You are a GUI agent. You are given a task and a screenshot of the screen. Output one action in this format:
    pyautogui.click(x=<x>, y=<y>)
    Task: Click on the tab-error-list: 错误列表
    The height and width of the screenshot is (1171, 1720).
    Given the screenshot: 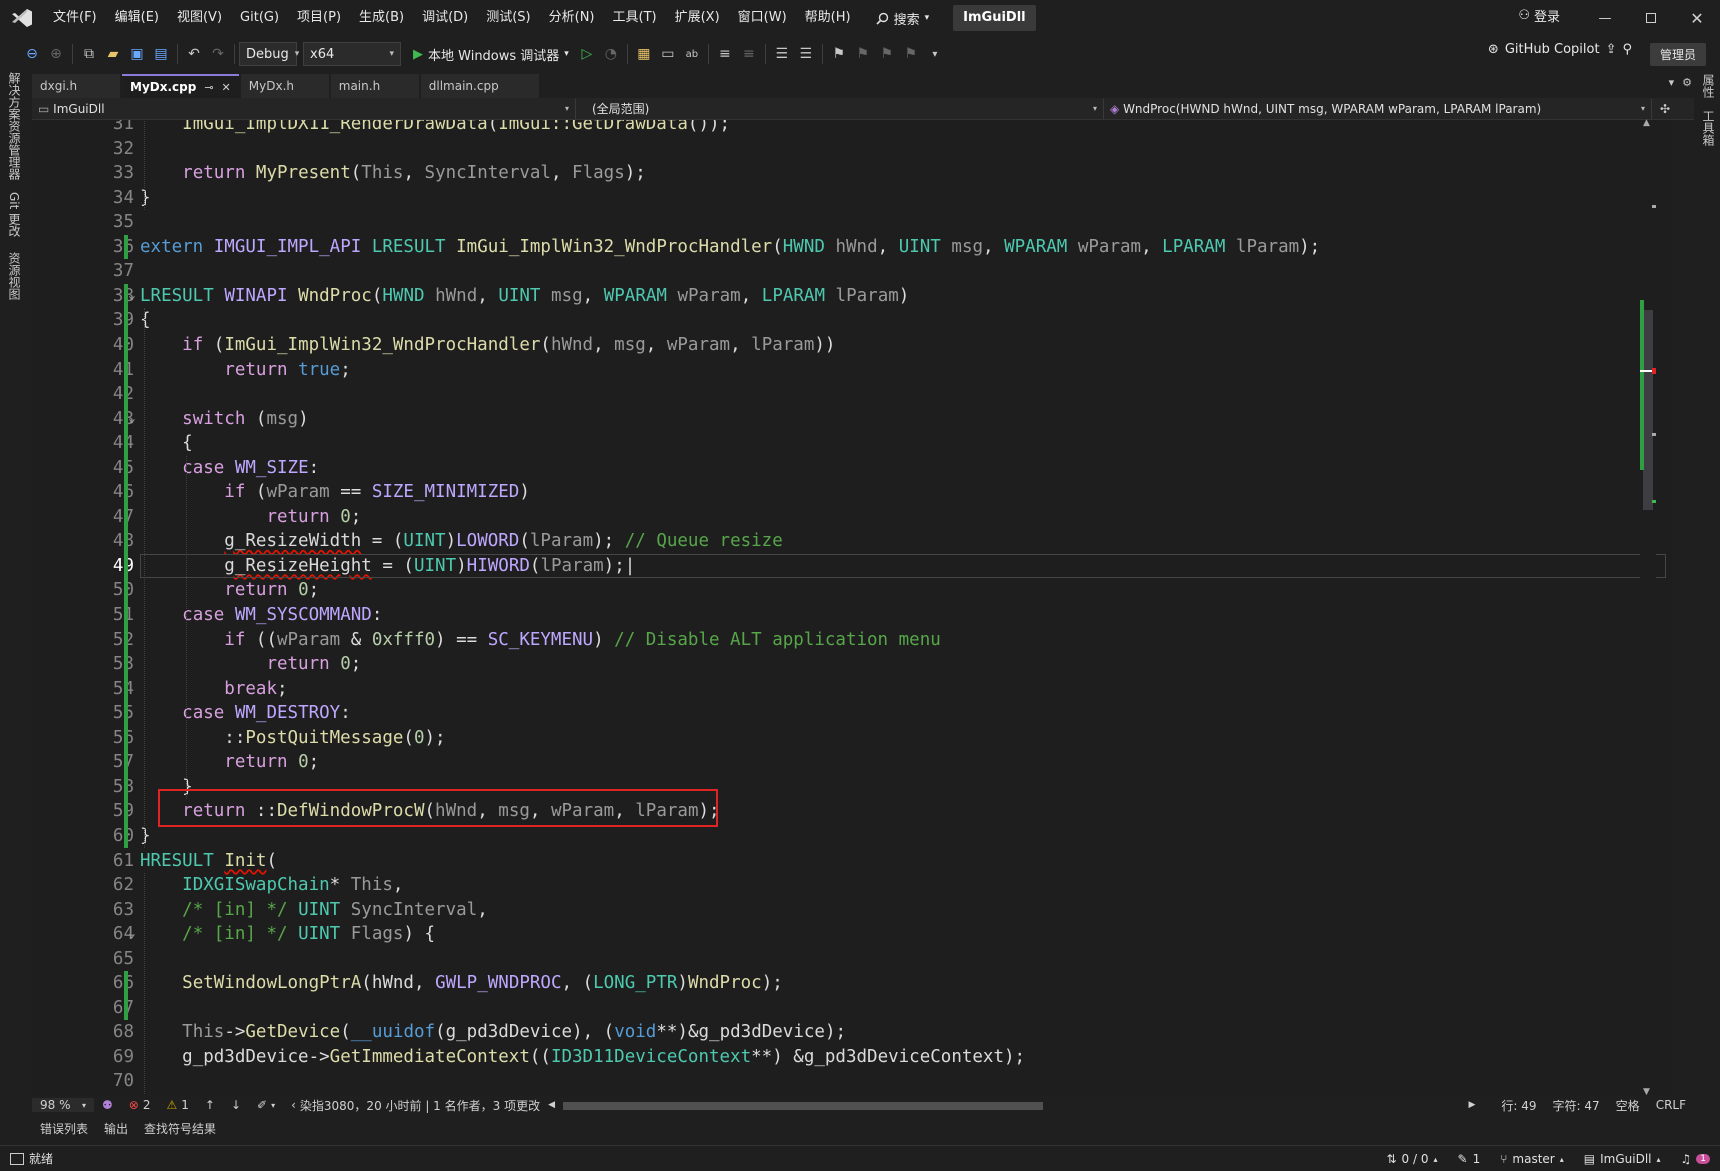 What is the action you would take?
    pyautogui.click(x=64, y=1128)
    